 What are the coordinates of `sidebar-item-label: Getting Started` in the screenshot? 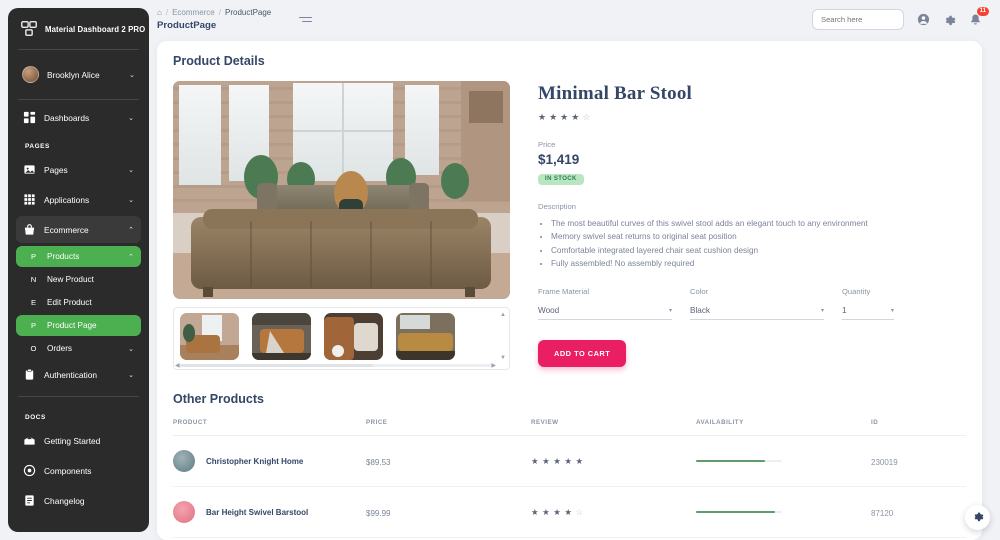 It's located at (72, 440).